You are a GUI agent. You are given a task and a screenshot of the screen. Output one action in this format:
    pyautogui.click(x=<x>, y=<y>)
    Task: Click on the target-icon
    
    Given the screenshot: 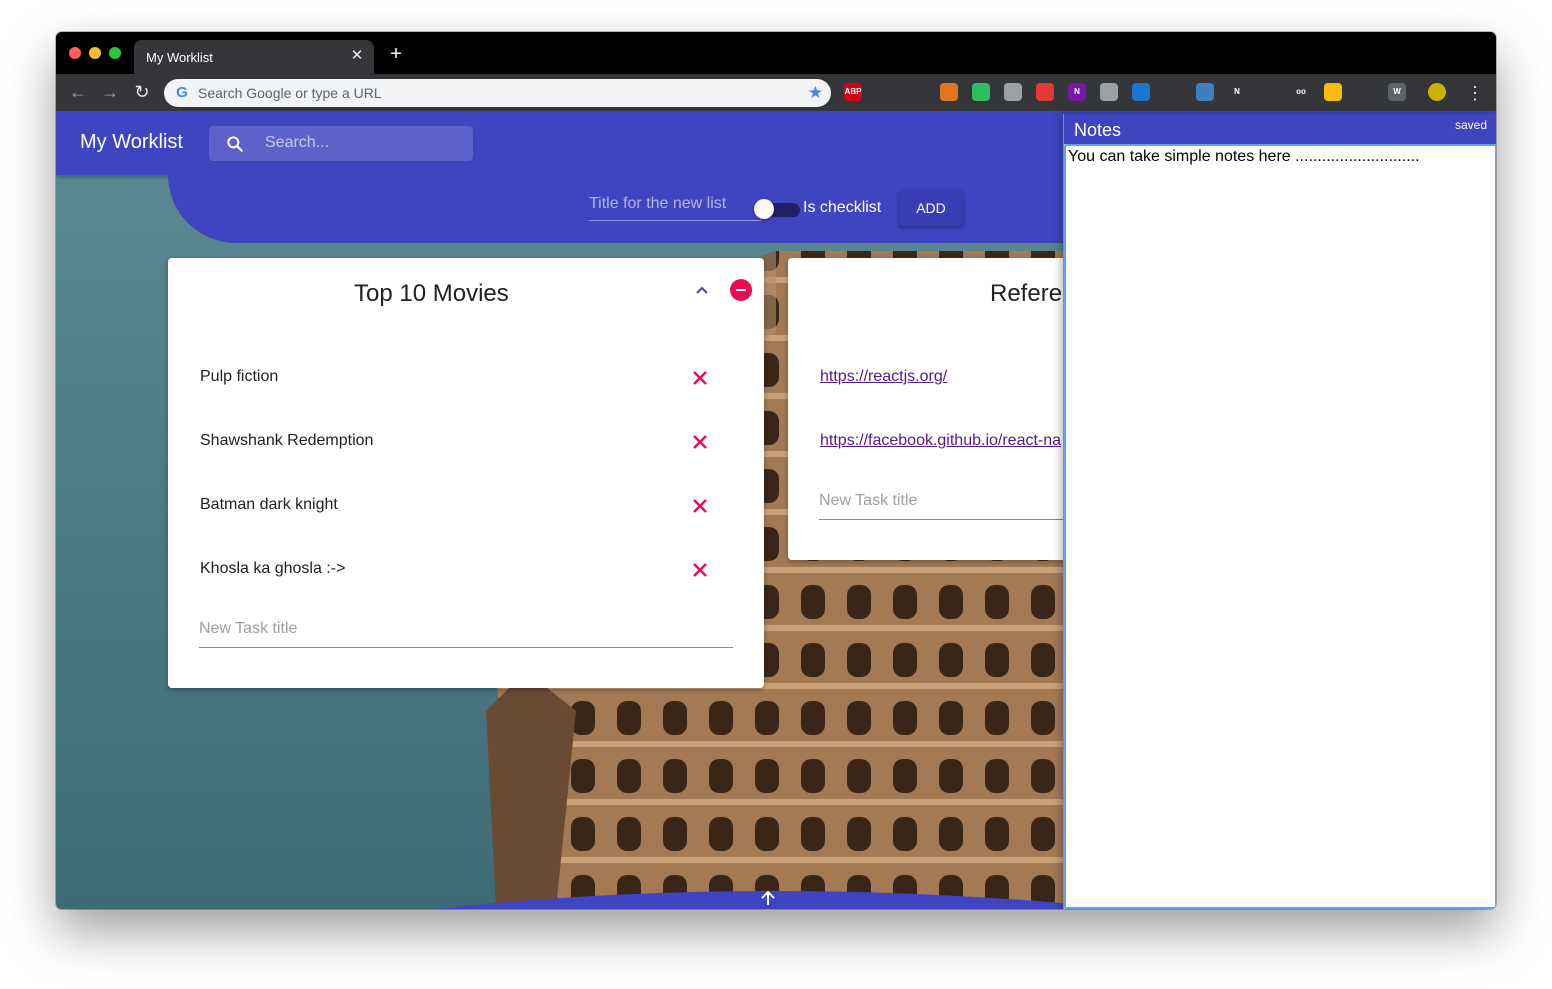 What is the action you would take?
    pyautogui.click(x=1109, y=92)
    